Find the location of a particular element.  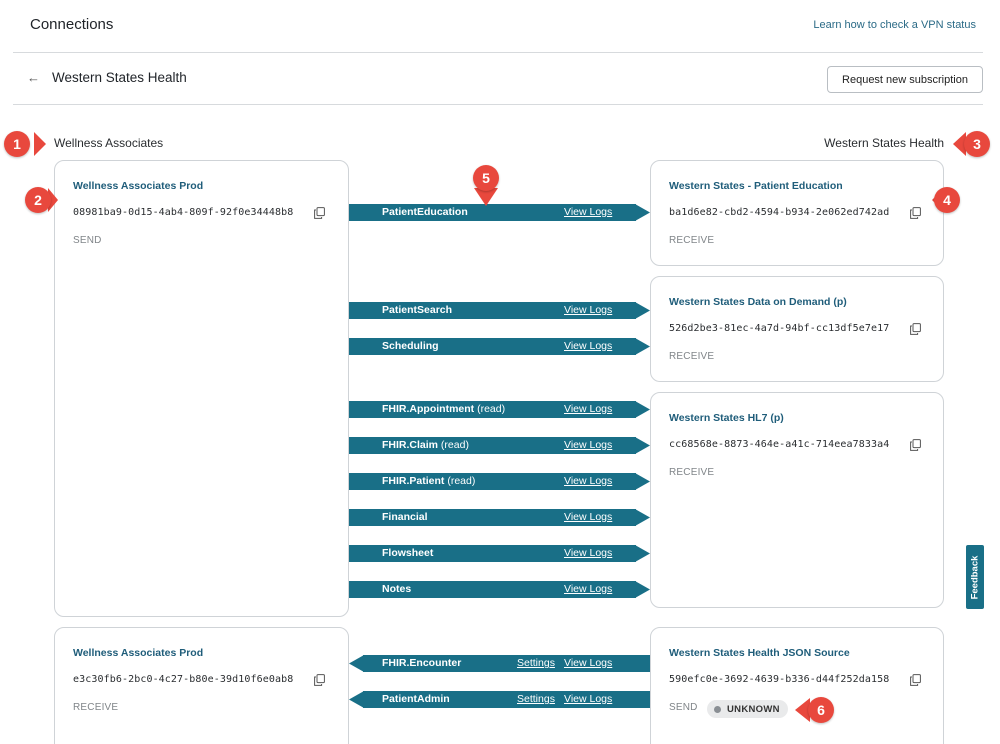

feedback-label: Feedback is located at coordinates (975, 577).